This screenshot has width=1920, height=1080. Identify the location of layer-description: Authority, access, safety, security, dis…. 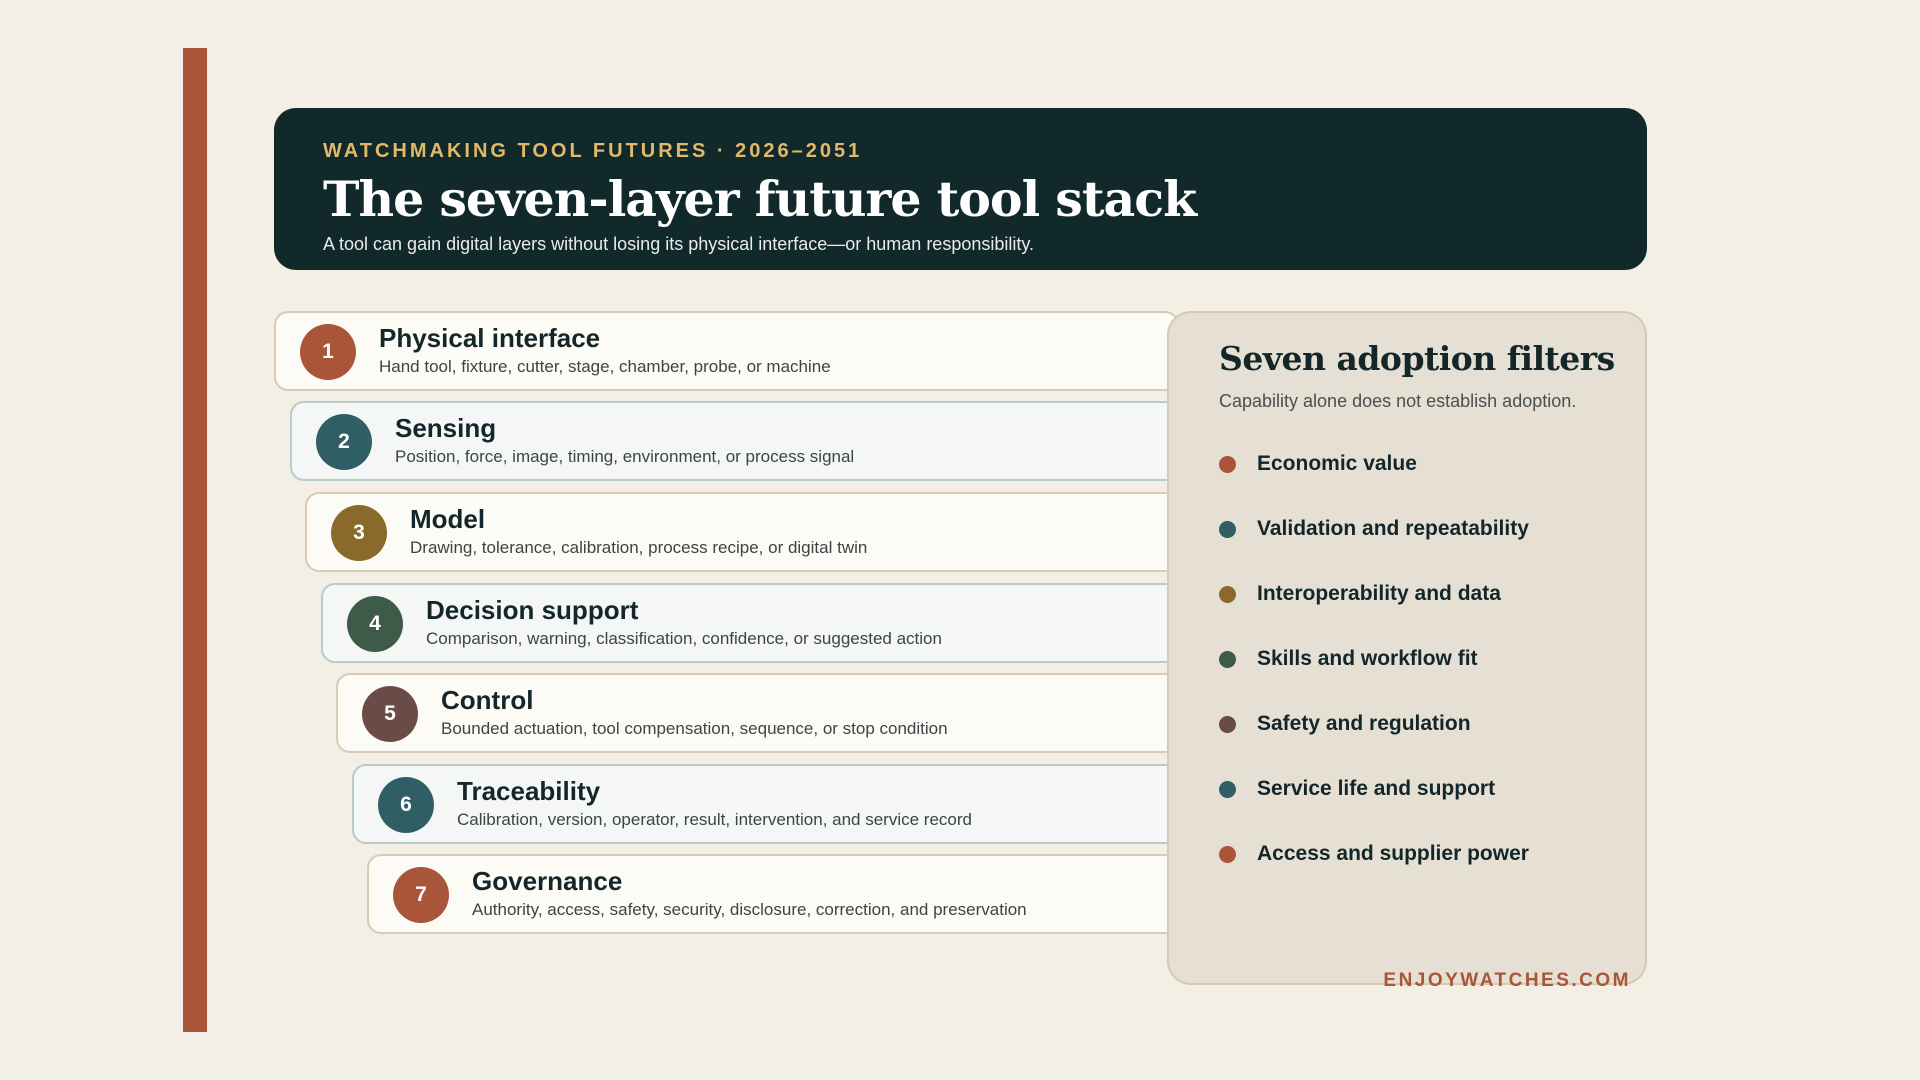
(749, 909).